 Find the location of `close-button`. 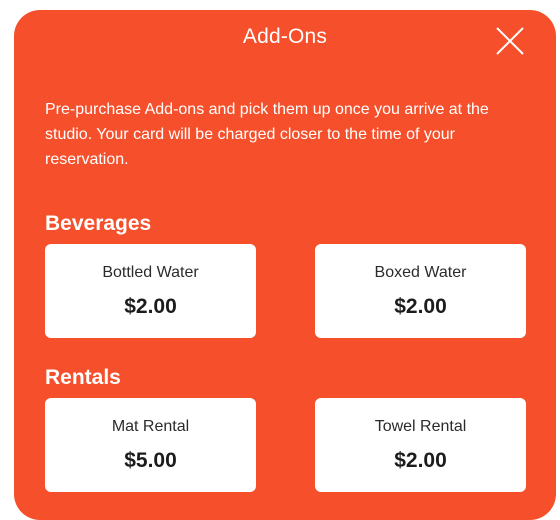

close-button is located at coordinates (510, 41).